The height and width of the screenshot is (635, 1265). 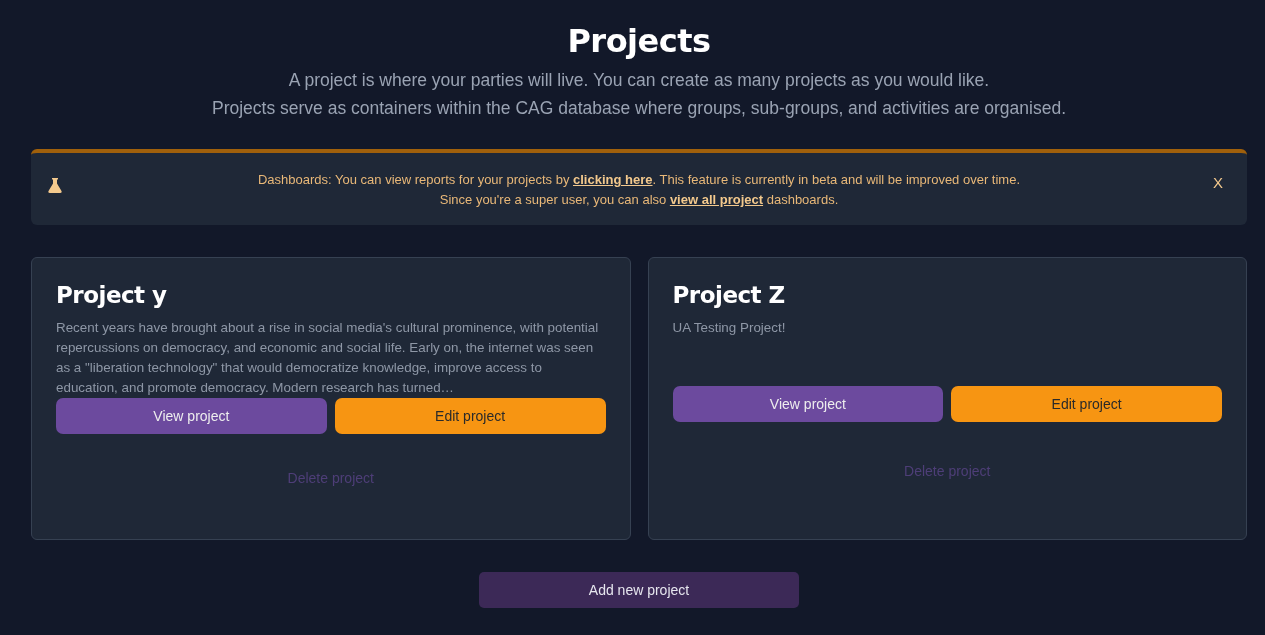 What do you see at coordinates (613, 179) in the screenshot?
I see `notice-link: clicking here` at bounding box center [613, 179].